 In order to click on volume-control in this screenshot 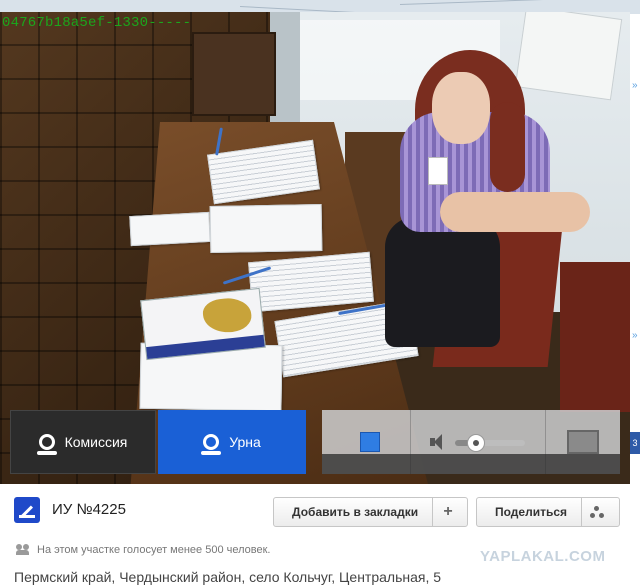, I will do `click(478, 442)`.